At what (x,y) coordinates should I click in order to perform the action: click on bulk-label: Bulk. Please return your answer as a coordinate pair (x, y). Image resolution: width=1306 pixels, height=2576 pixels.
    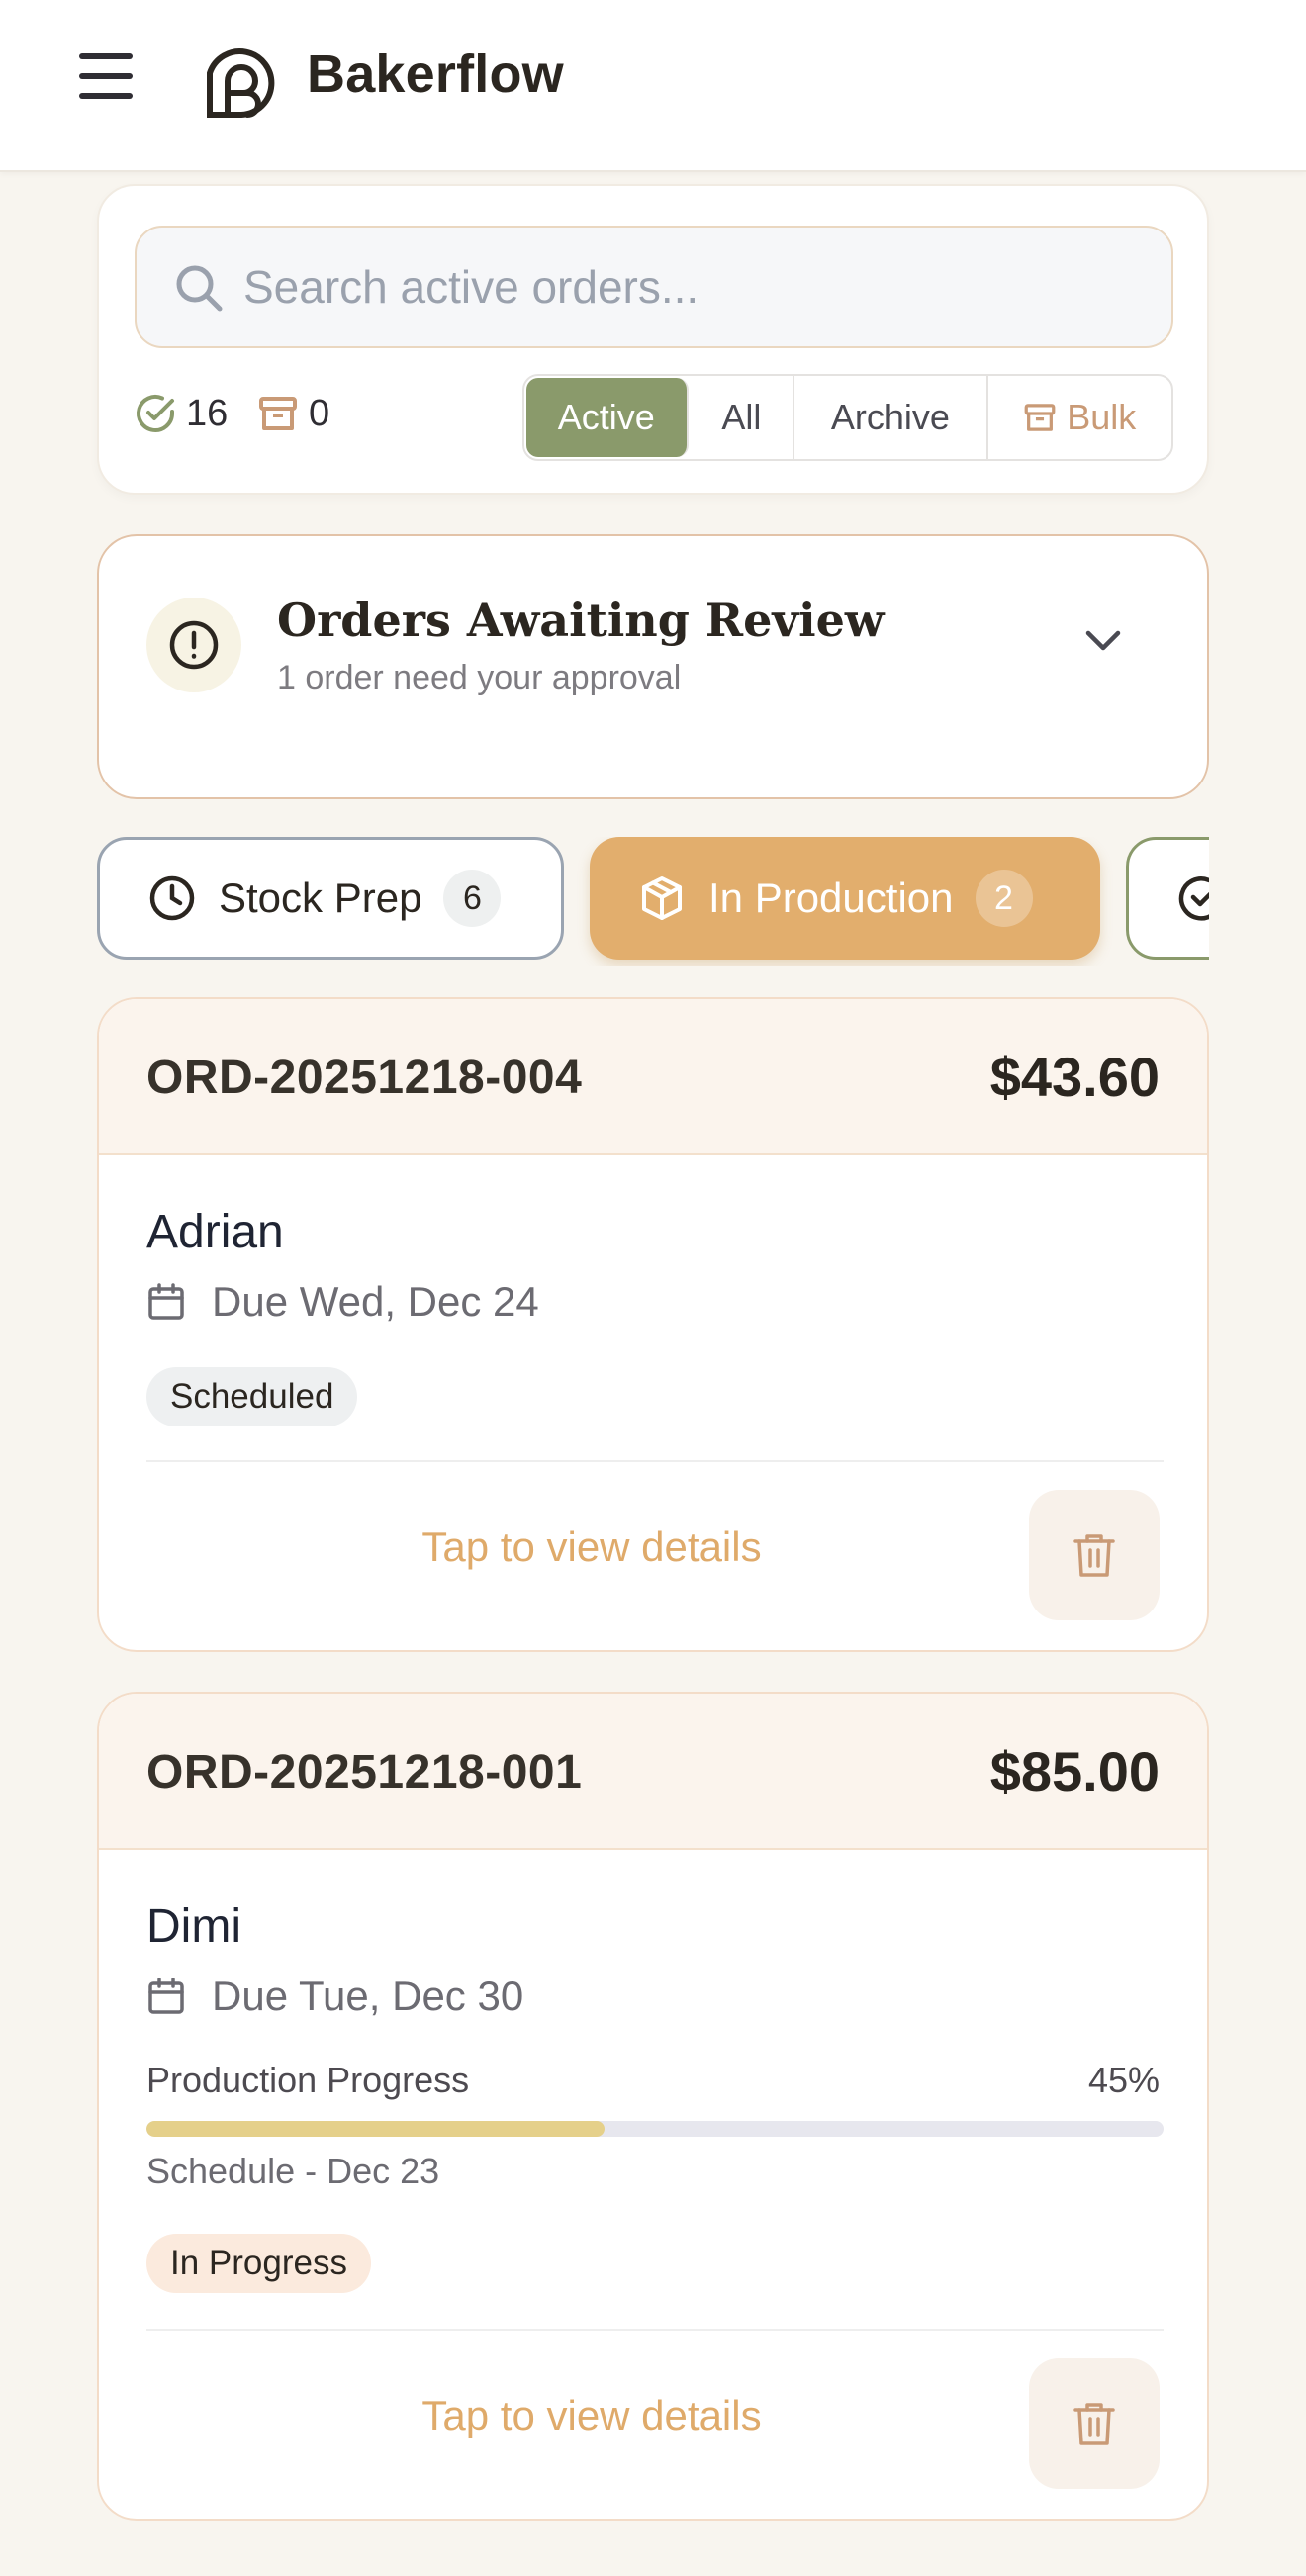
    Looking at the image, I should click on (1102, 417).